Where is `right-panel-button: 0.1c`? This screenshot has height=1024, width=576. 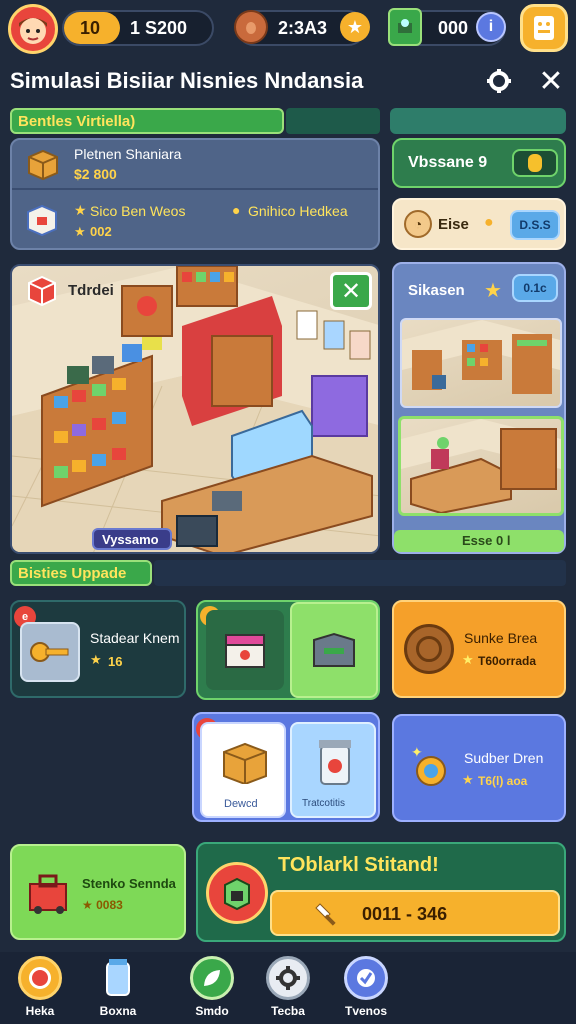
right-panel-button: 0.1c is located at coordinates (535, 288).